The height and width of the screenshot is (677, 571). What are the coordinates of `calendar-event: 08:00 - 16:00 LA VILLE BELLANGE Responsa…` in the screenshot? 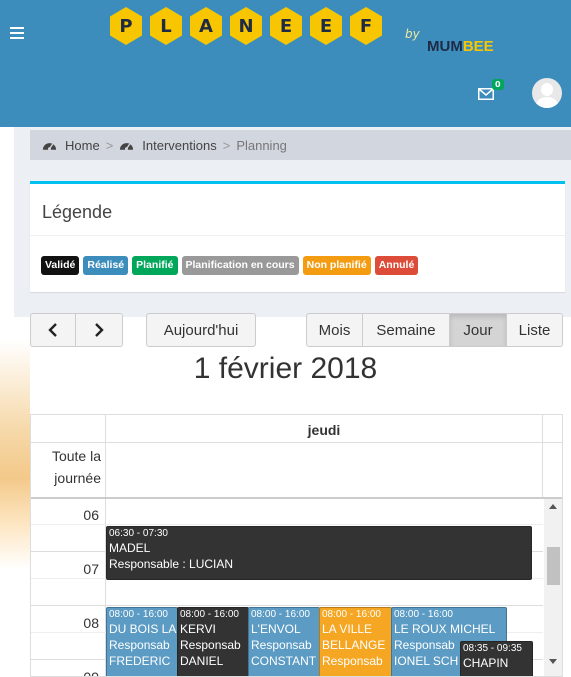 It's located at (355, 641).